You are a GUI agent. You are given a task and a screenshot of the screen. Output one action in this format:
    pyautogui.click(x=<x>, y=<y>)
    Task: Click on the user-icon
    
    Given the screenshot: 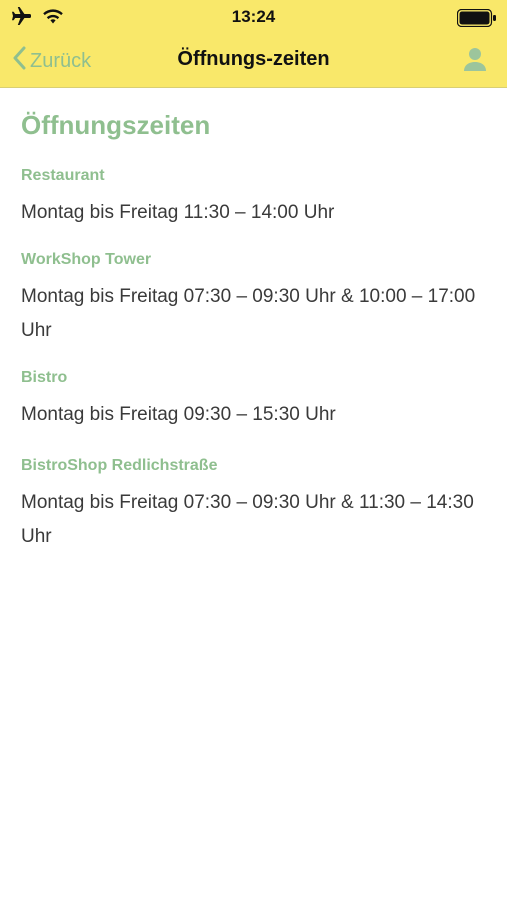 What is the action you would take?
    pyautogui.click(x=475, y=59)
    